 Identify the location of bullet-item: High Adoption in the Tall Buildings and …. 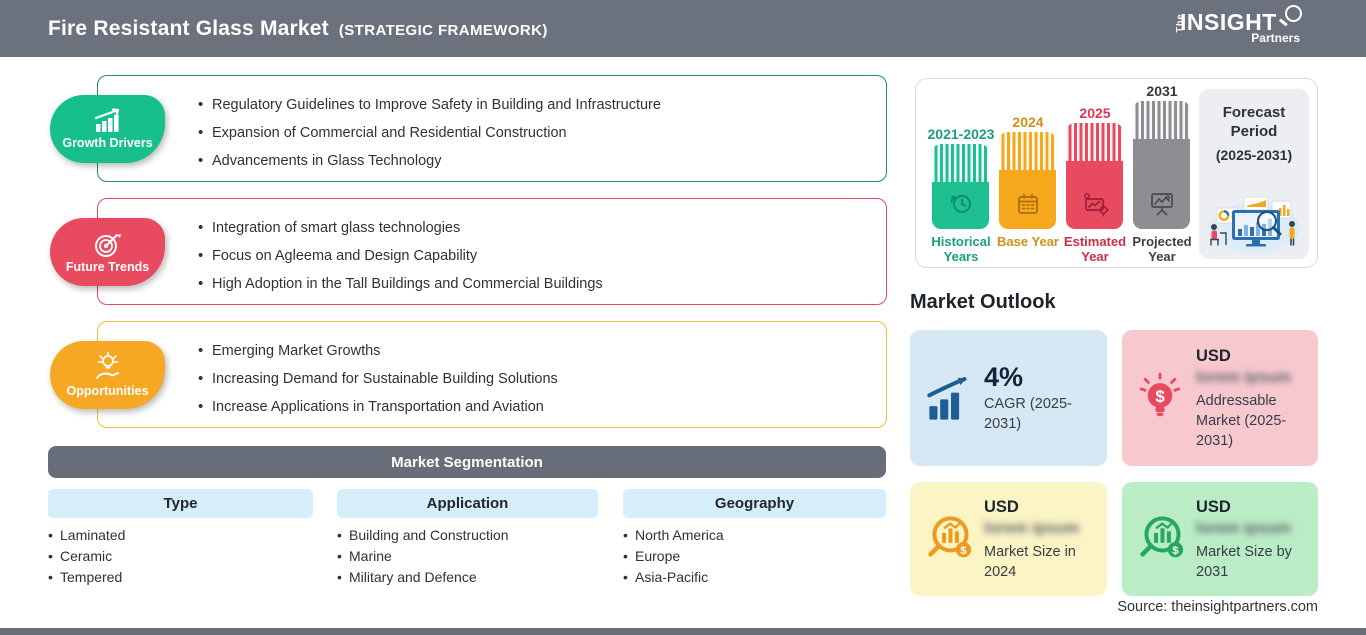
(535, 284).